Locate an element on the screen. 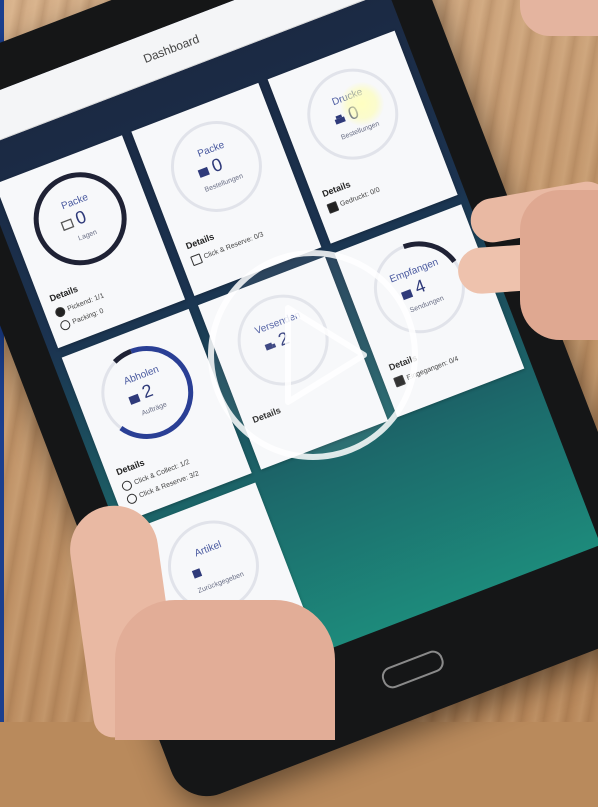 Image resolution: width=598 pixels, height=807 pixels. light-glare is located at coordinates (362, 104).